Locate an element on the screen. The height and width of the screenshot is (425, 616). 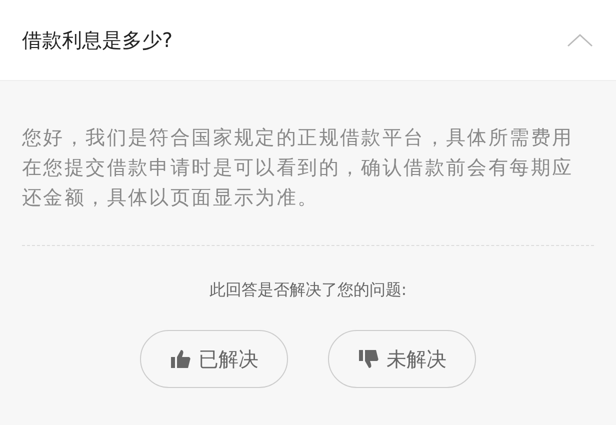
thumbs-up-icon is located at coordinates (180, 359).